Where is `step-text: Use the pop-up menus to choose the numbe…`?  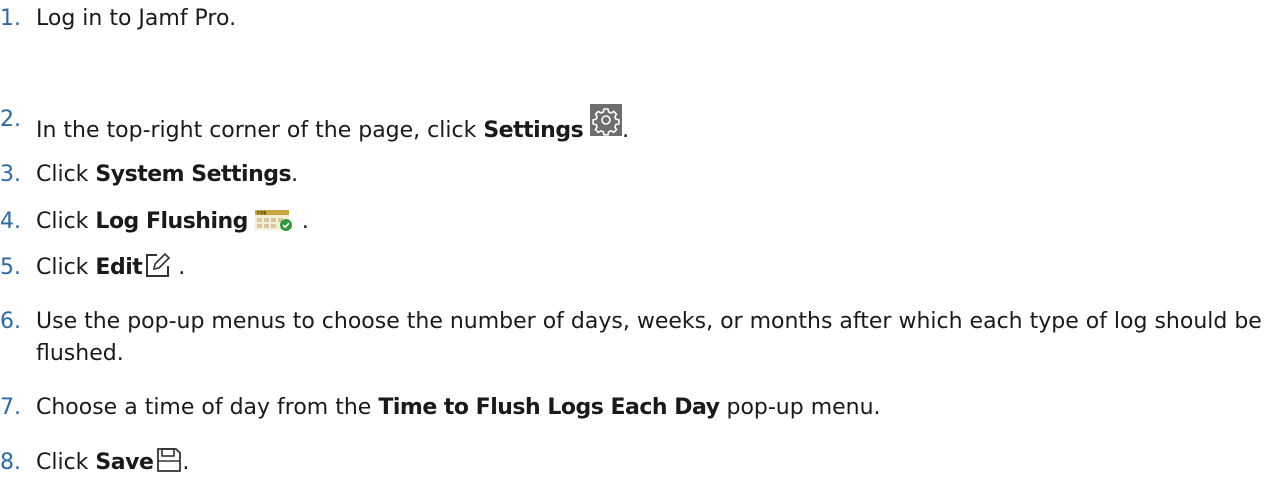
step-text: Use the pop-up menus to choose the numbe… is located at coordinates (649, 338).